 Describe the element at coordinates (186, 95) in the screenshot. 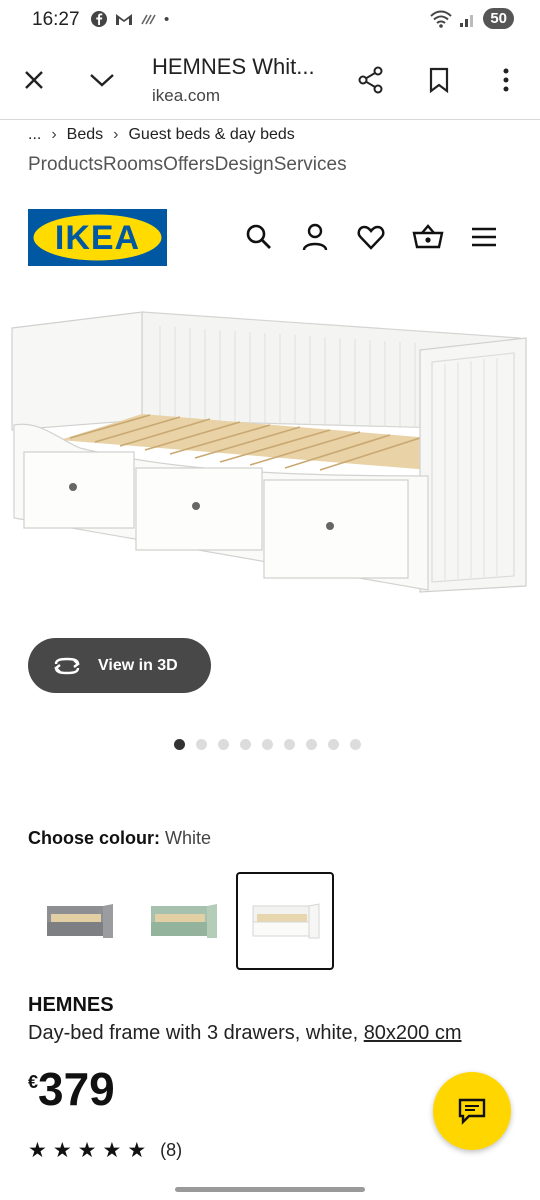

I see `page-url: ikea.com` at that location.